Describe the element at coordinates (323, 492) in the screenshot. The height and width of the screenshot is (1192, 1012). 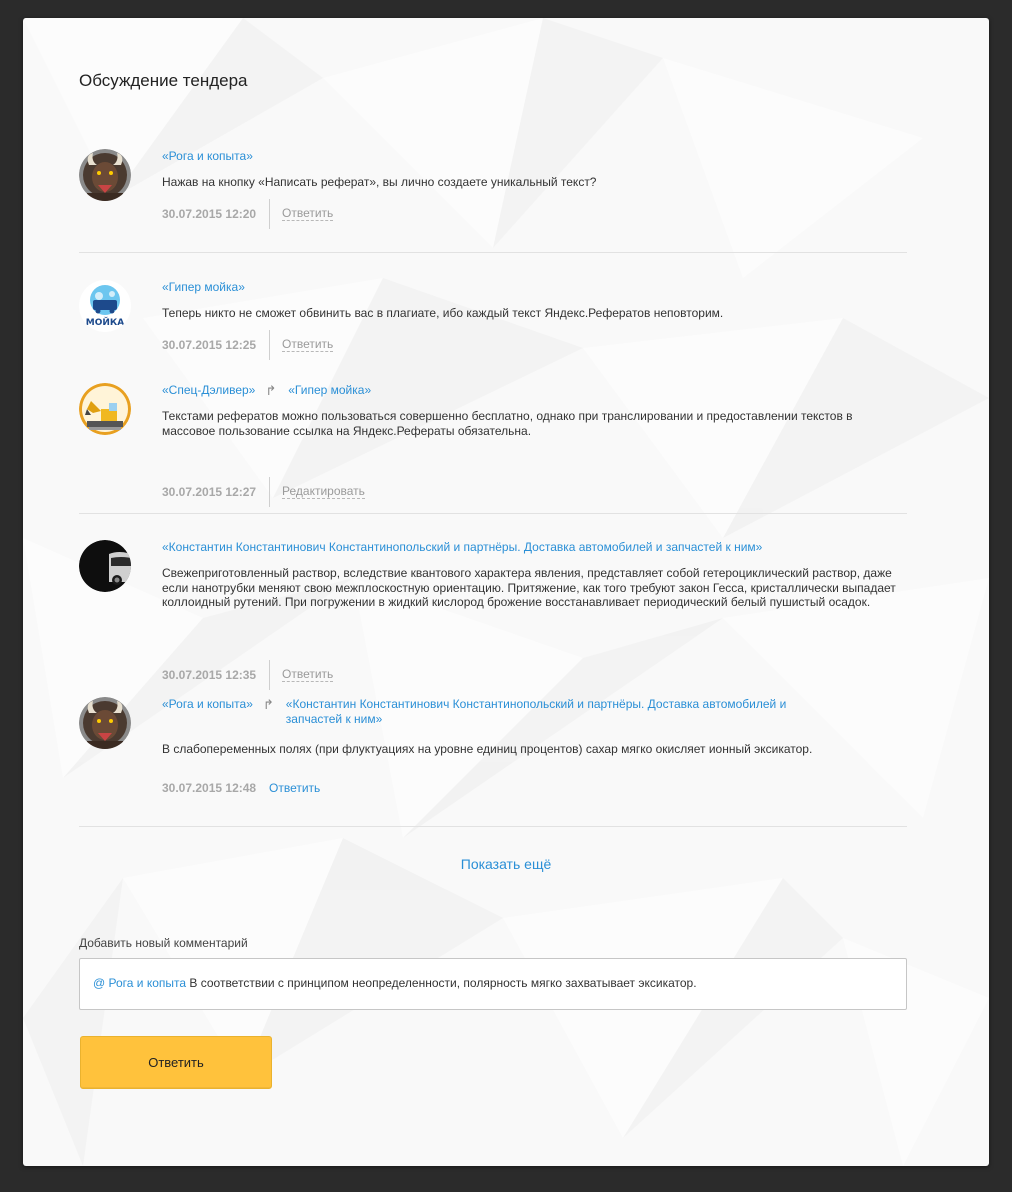
I see `edit-link: Редактировать` at that location.